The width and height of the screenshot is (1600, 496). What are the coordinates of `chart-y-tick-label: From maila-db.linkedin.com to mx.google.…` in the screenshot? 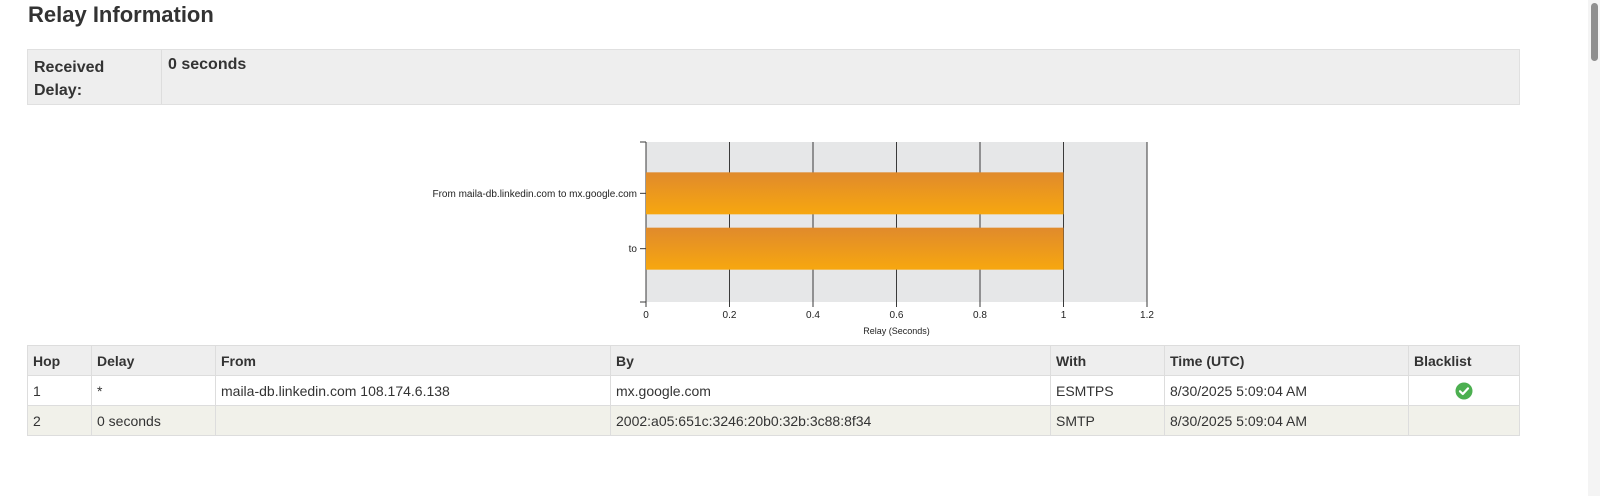 It's located at (534, 194).